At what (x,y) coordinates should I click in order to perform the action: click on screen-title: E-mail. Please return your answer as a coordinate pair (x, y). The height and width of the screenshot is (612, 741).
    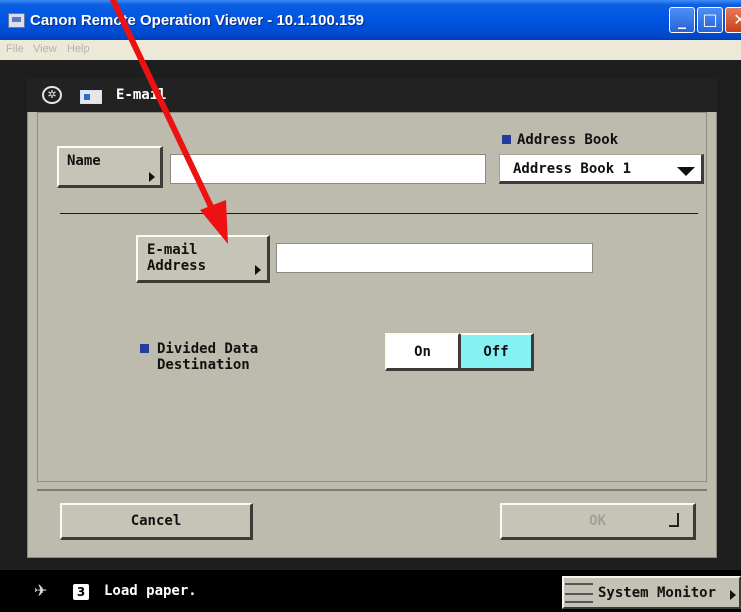
    Looking at the image, I should click on (141, 95).